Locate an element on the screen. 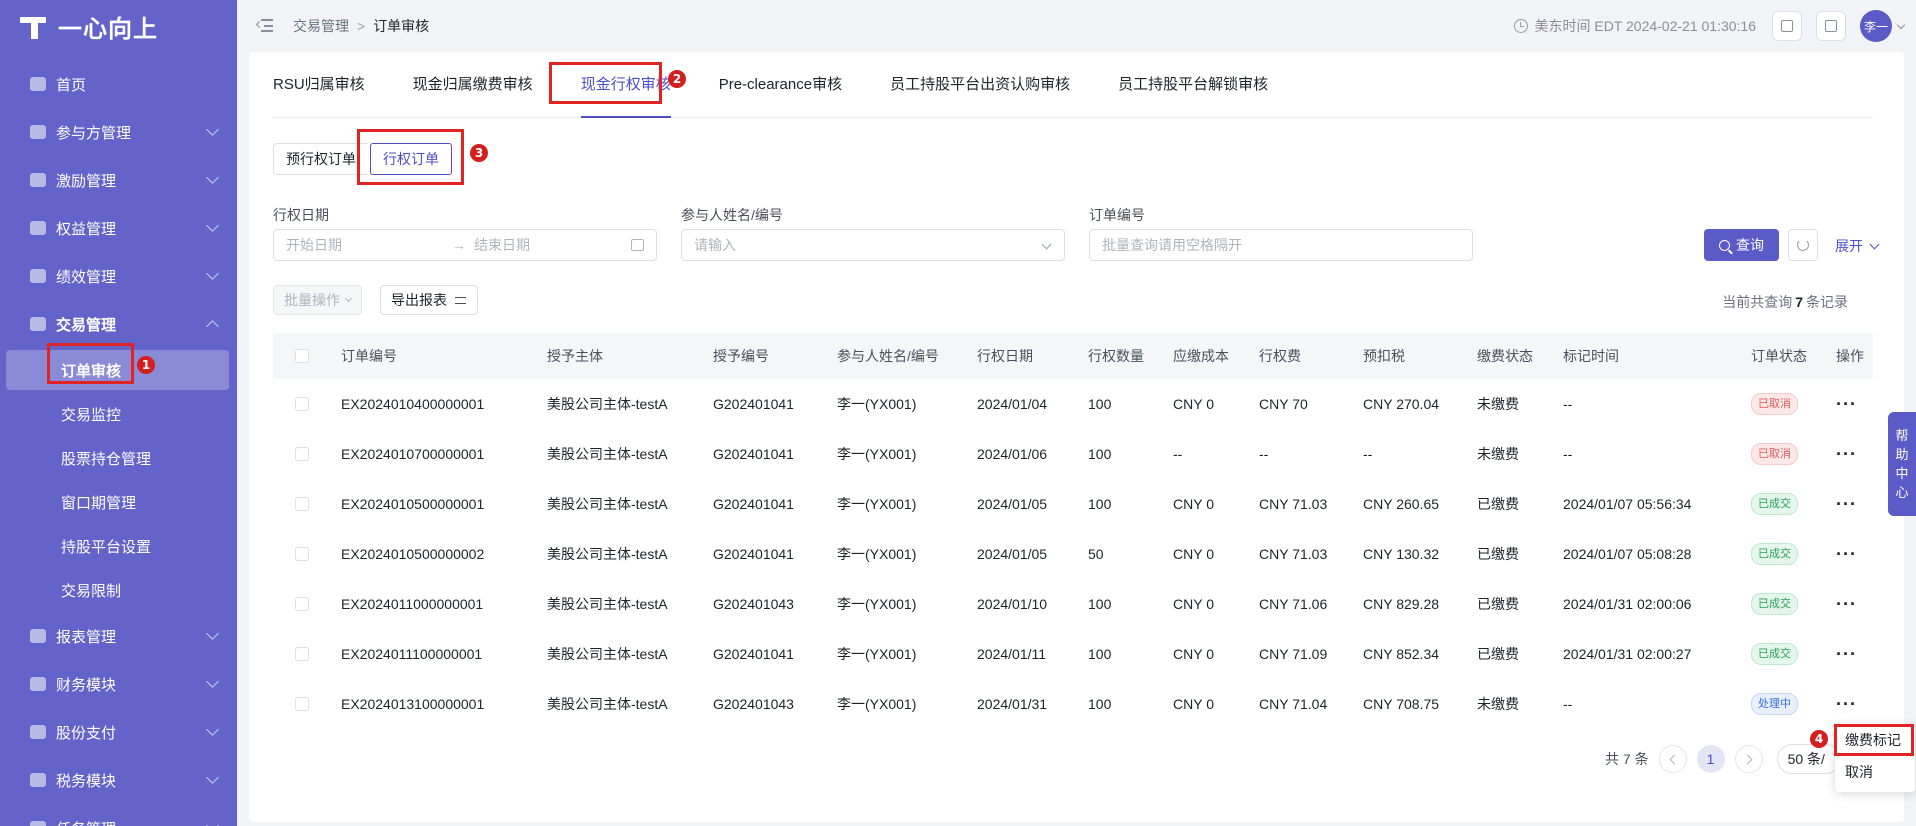 The image size is (1916, 826). column-header: 标记时间 is located at coordinates (1591, 356).